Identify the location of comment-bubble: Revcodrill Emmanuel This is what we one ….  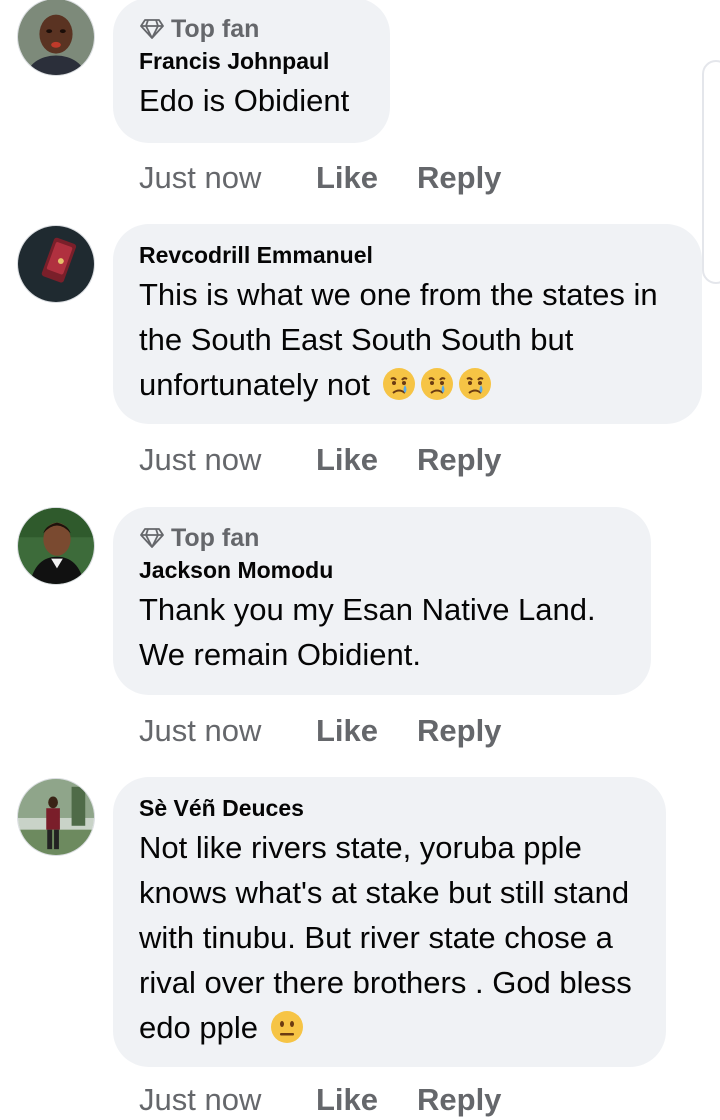
(407, 324).